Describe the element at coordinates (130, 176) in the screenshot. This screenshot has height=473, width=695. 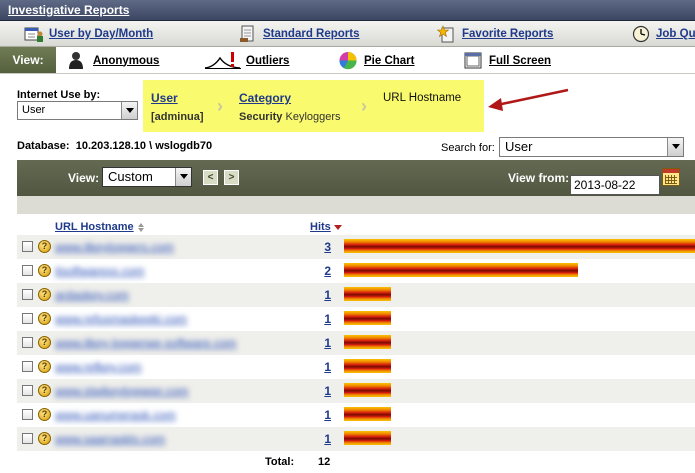
I see `view-range-selected: Custom` at that location.